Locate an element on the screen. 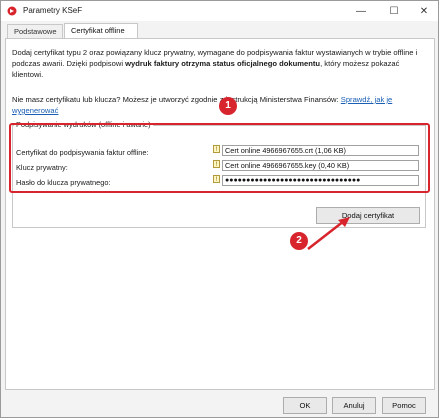 The width and height of the screenshot is (440, 419). window-title: Parametry KSeF is located at coordinates (53, 10).